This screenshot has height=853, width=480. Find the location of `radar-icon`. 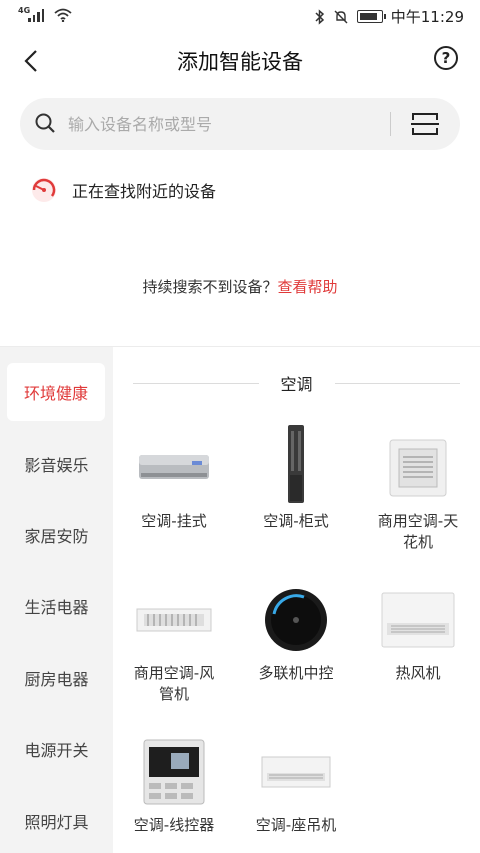

radar-icon is located at coordinates (44, 190).